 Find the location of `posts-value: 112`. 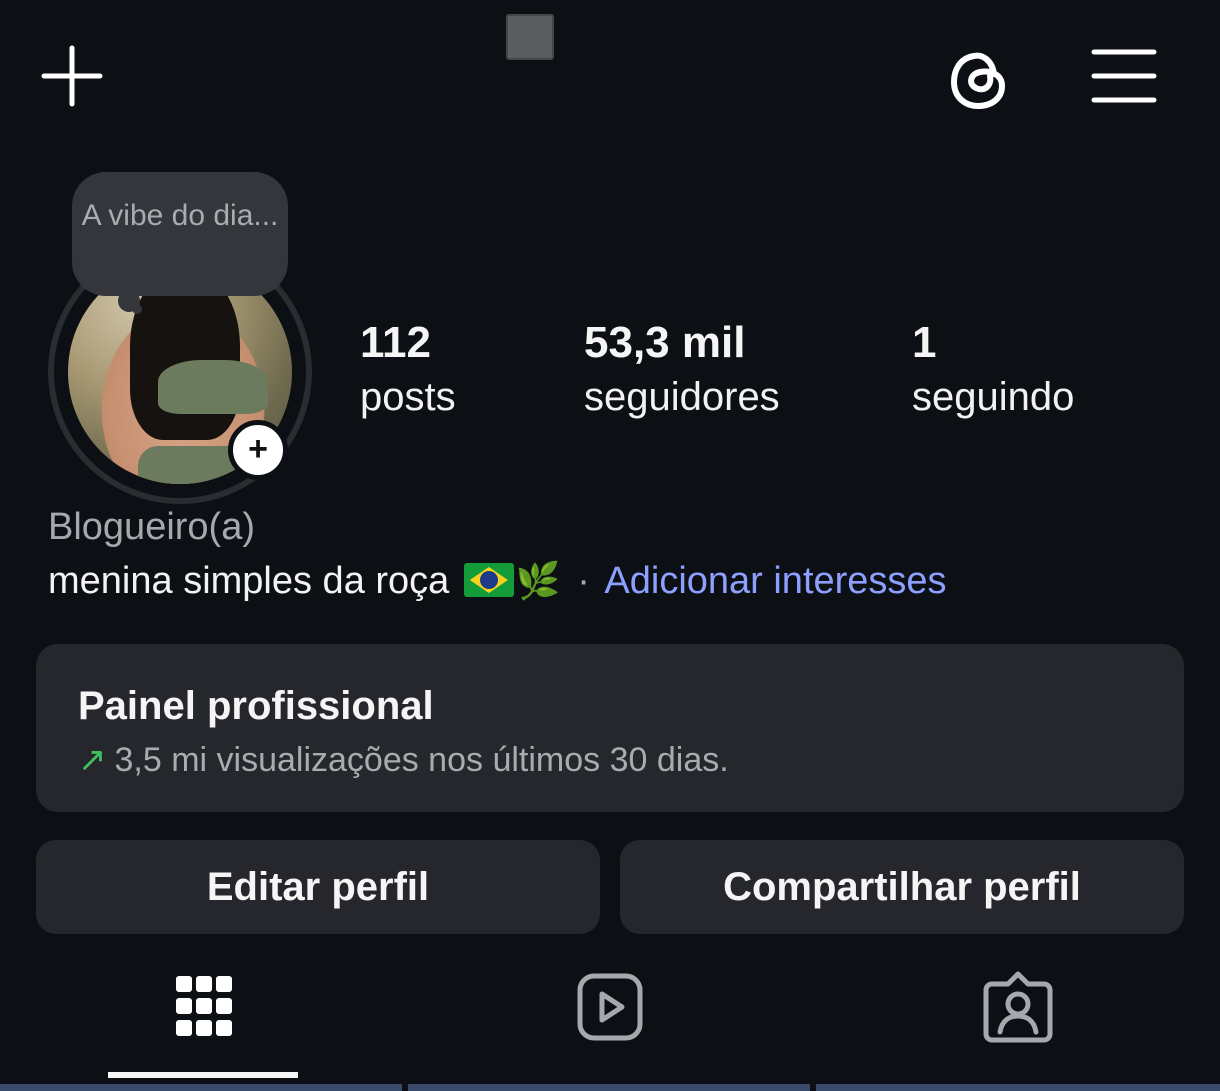

posts-value: 112 is located at coordinates (395, 342).